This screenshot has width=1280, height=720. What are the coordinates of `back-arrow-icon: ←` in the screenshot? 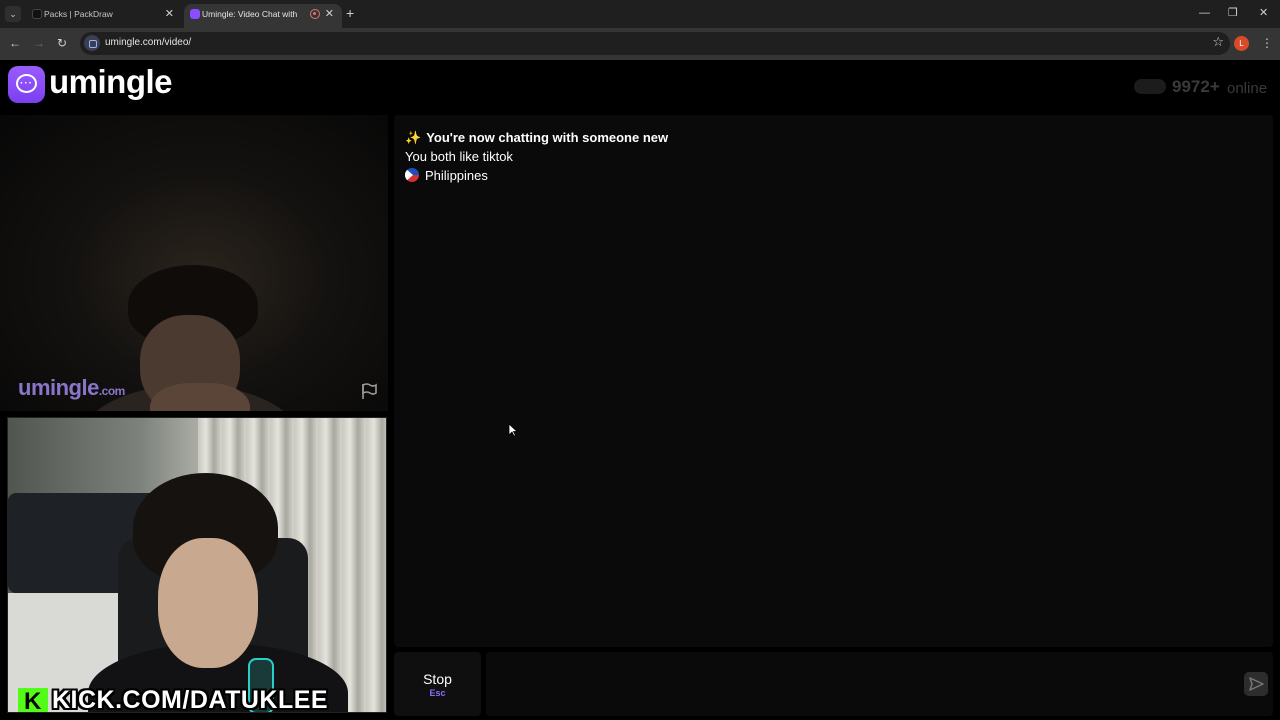 It's located at (15, 43).